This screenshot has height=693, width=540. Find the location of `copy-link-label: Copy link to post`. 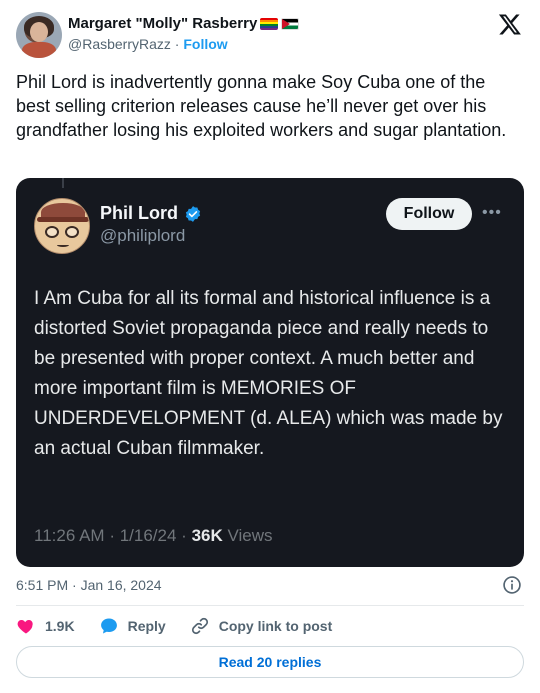

copy-link-label: Copy link to post is located at coordinates (275, 626).